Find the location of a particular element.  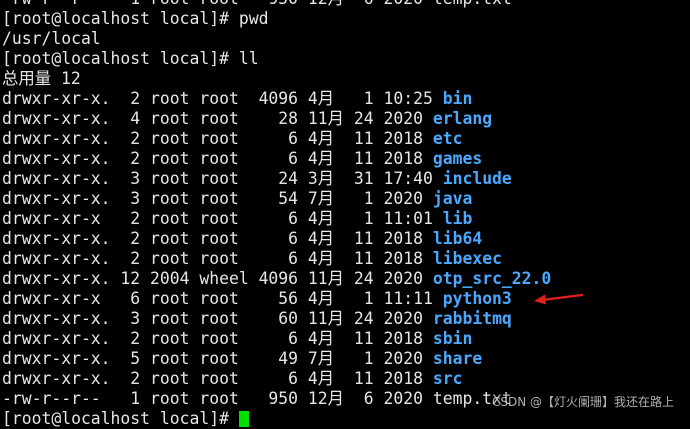

dir-name: python3 is located at coordinates (477, 298).